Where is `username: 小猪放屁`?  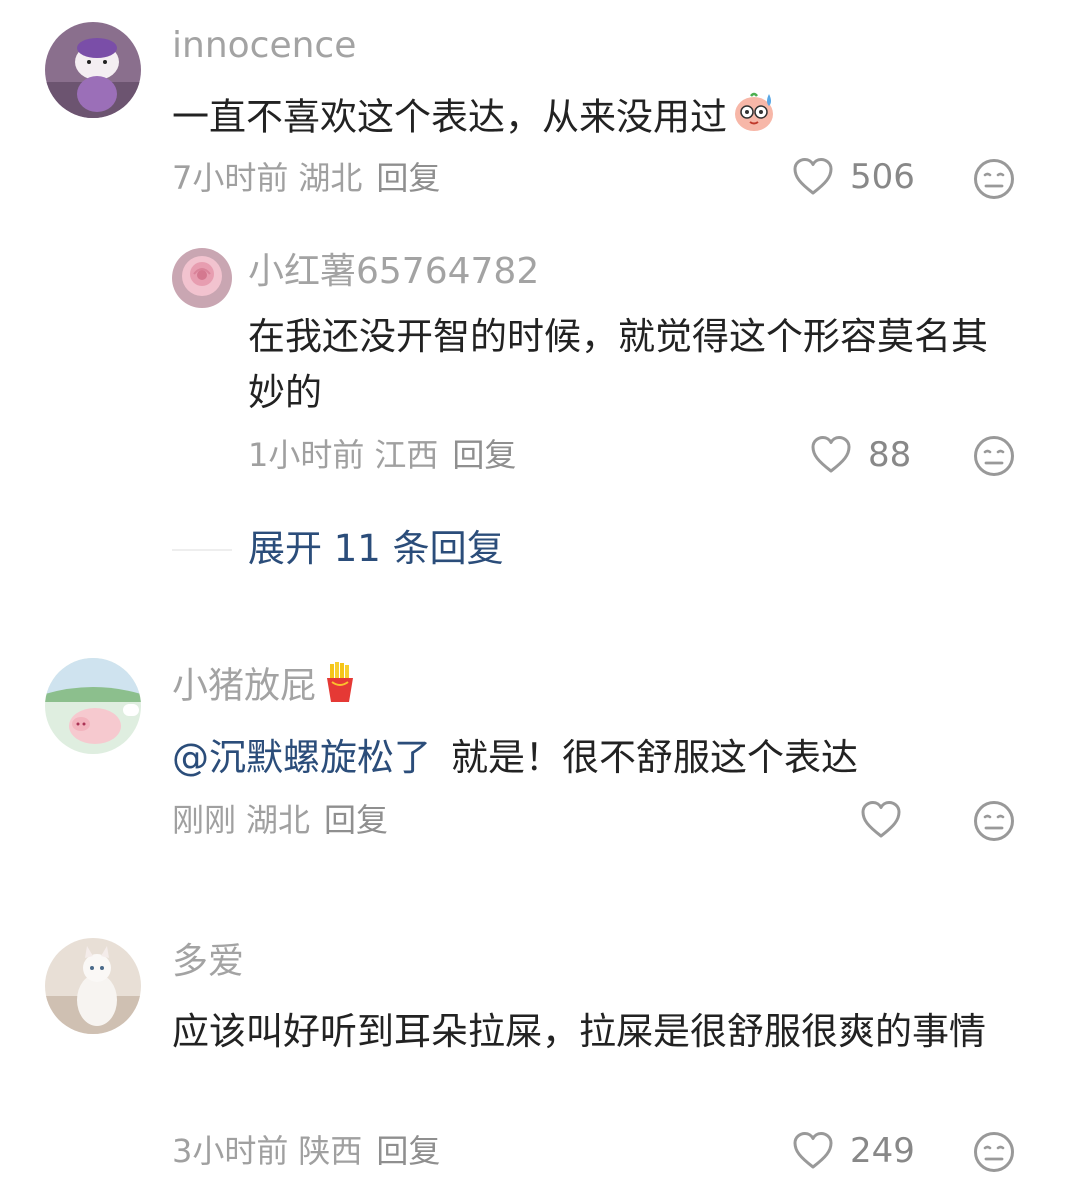
username: 小猪放屁 is located at coordinates (266, 687).